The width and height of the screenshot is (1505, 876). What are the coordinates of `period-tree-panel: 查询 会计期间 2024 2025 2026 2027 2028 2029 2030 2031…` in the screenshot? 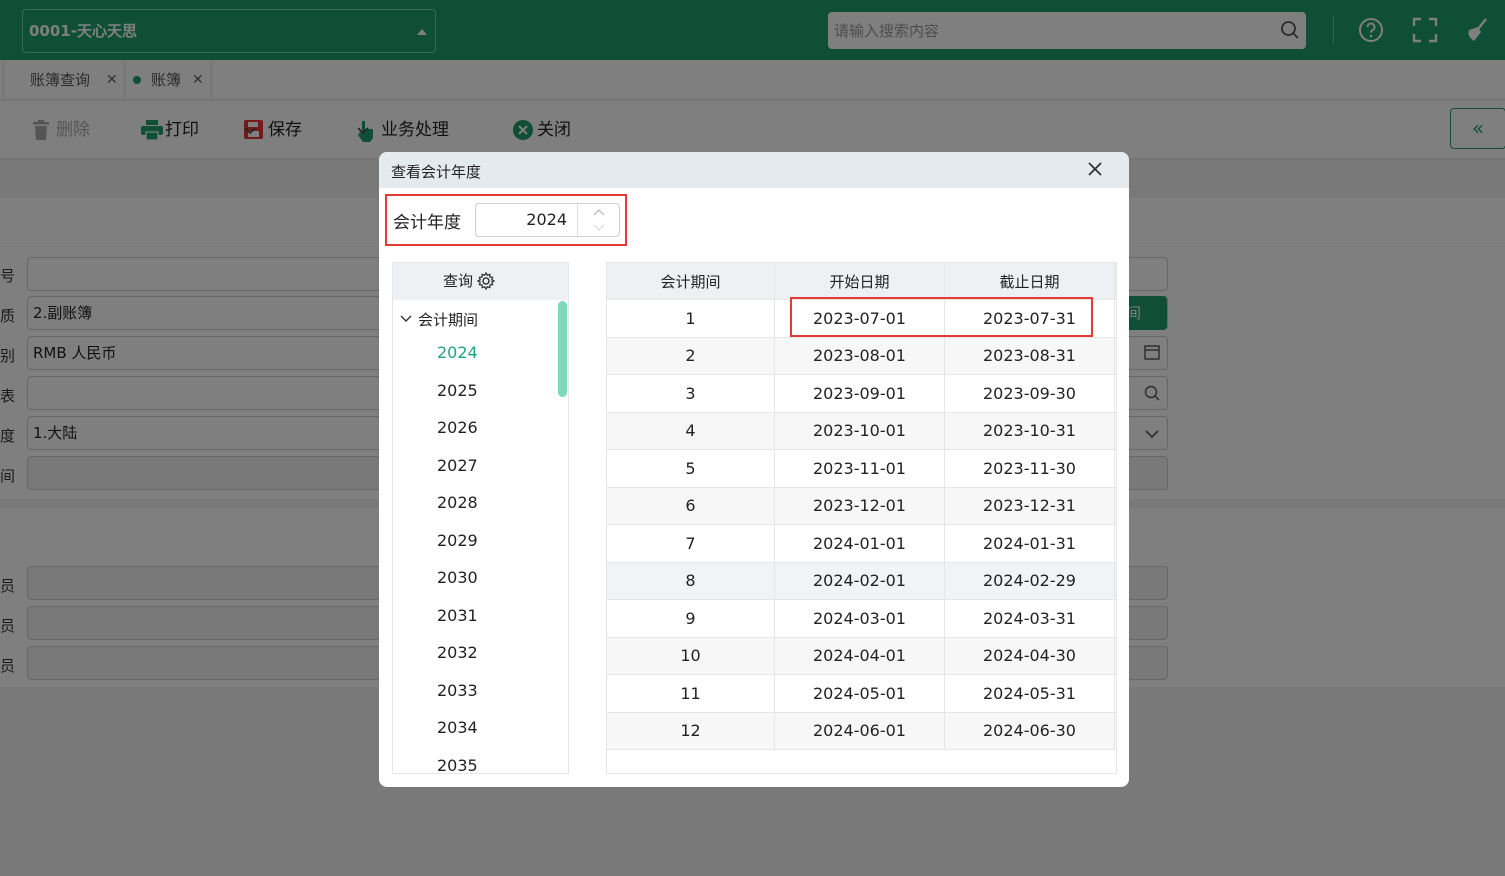 It's located at (480, 518).